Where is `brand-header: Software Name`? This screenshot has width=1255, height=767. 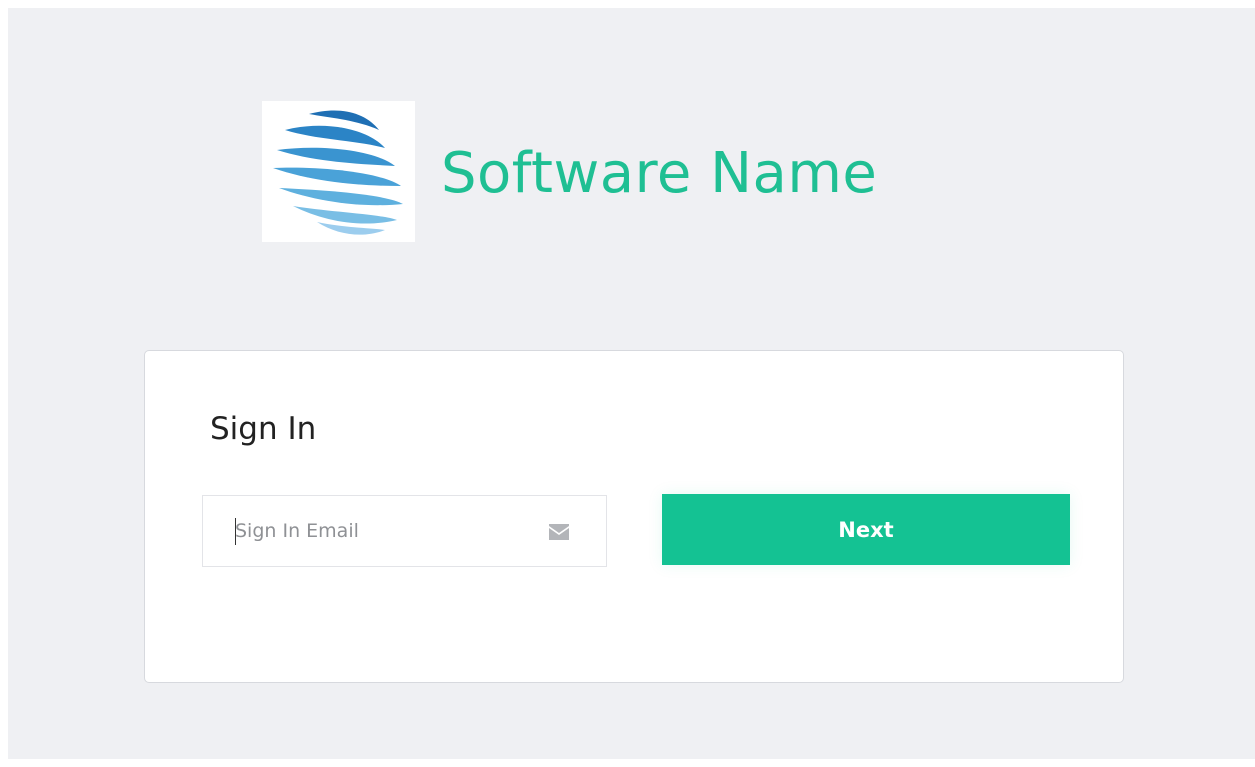
brand-header: Software Name is located at coordinates (569, 171).